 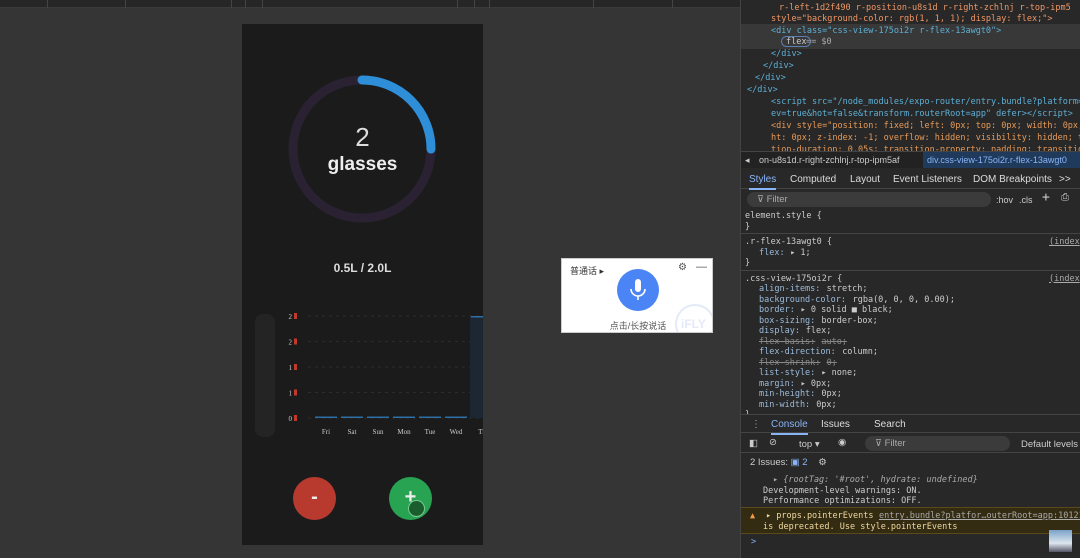 I want to click on y-tick-label: 0, so click(x=291, y=419).